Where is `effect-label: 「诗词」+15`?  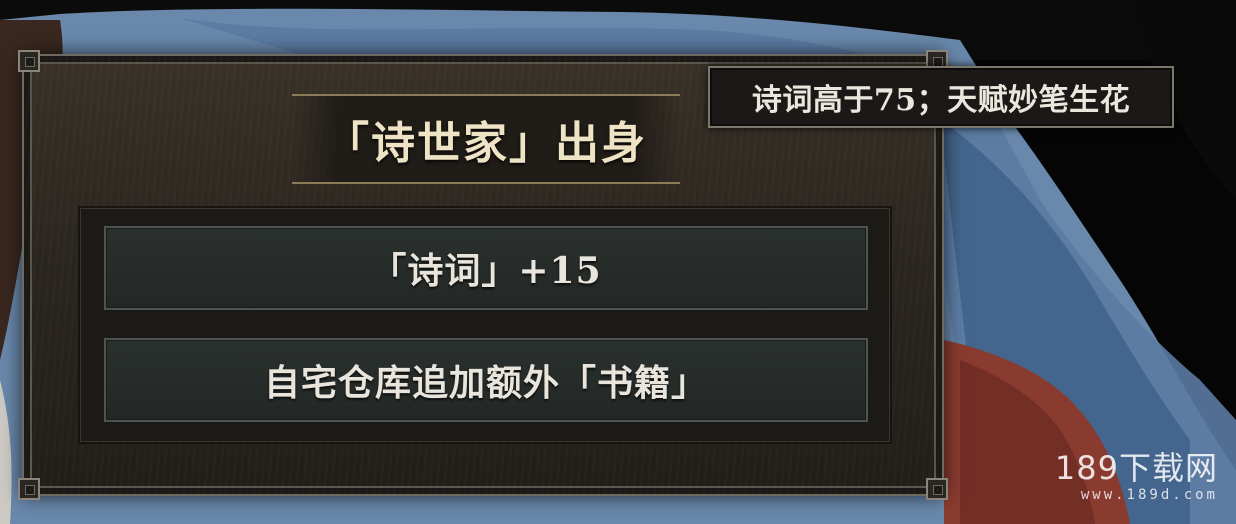
effect-label: 「诗词」+15 is located at coordinates (486, 271).